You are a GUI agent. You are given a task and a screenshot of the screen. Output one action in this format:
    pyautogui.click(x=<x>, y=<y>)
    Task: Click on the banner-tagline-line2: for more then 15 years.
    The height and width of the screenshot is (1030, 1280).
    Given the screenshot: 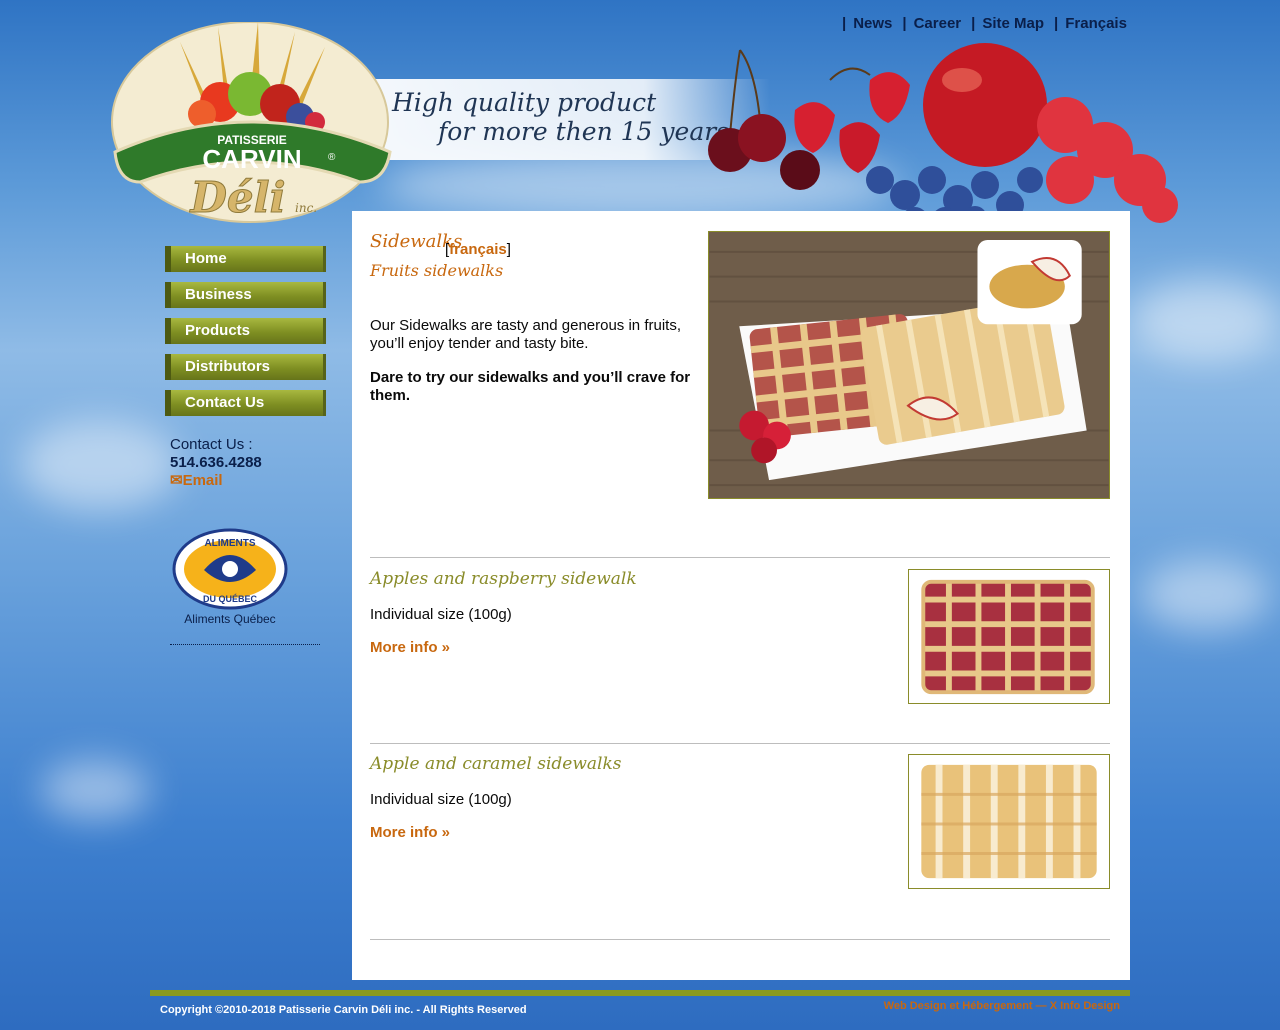 What is the action you would take?
    pyautogui.click(x=587, y=131)
    